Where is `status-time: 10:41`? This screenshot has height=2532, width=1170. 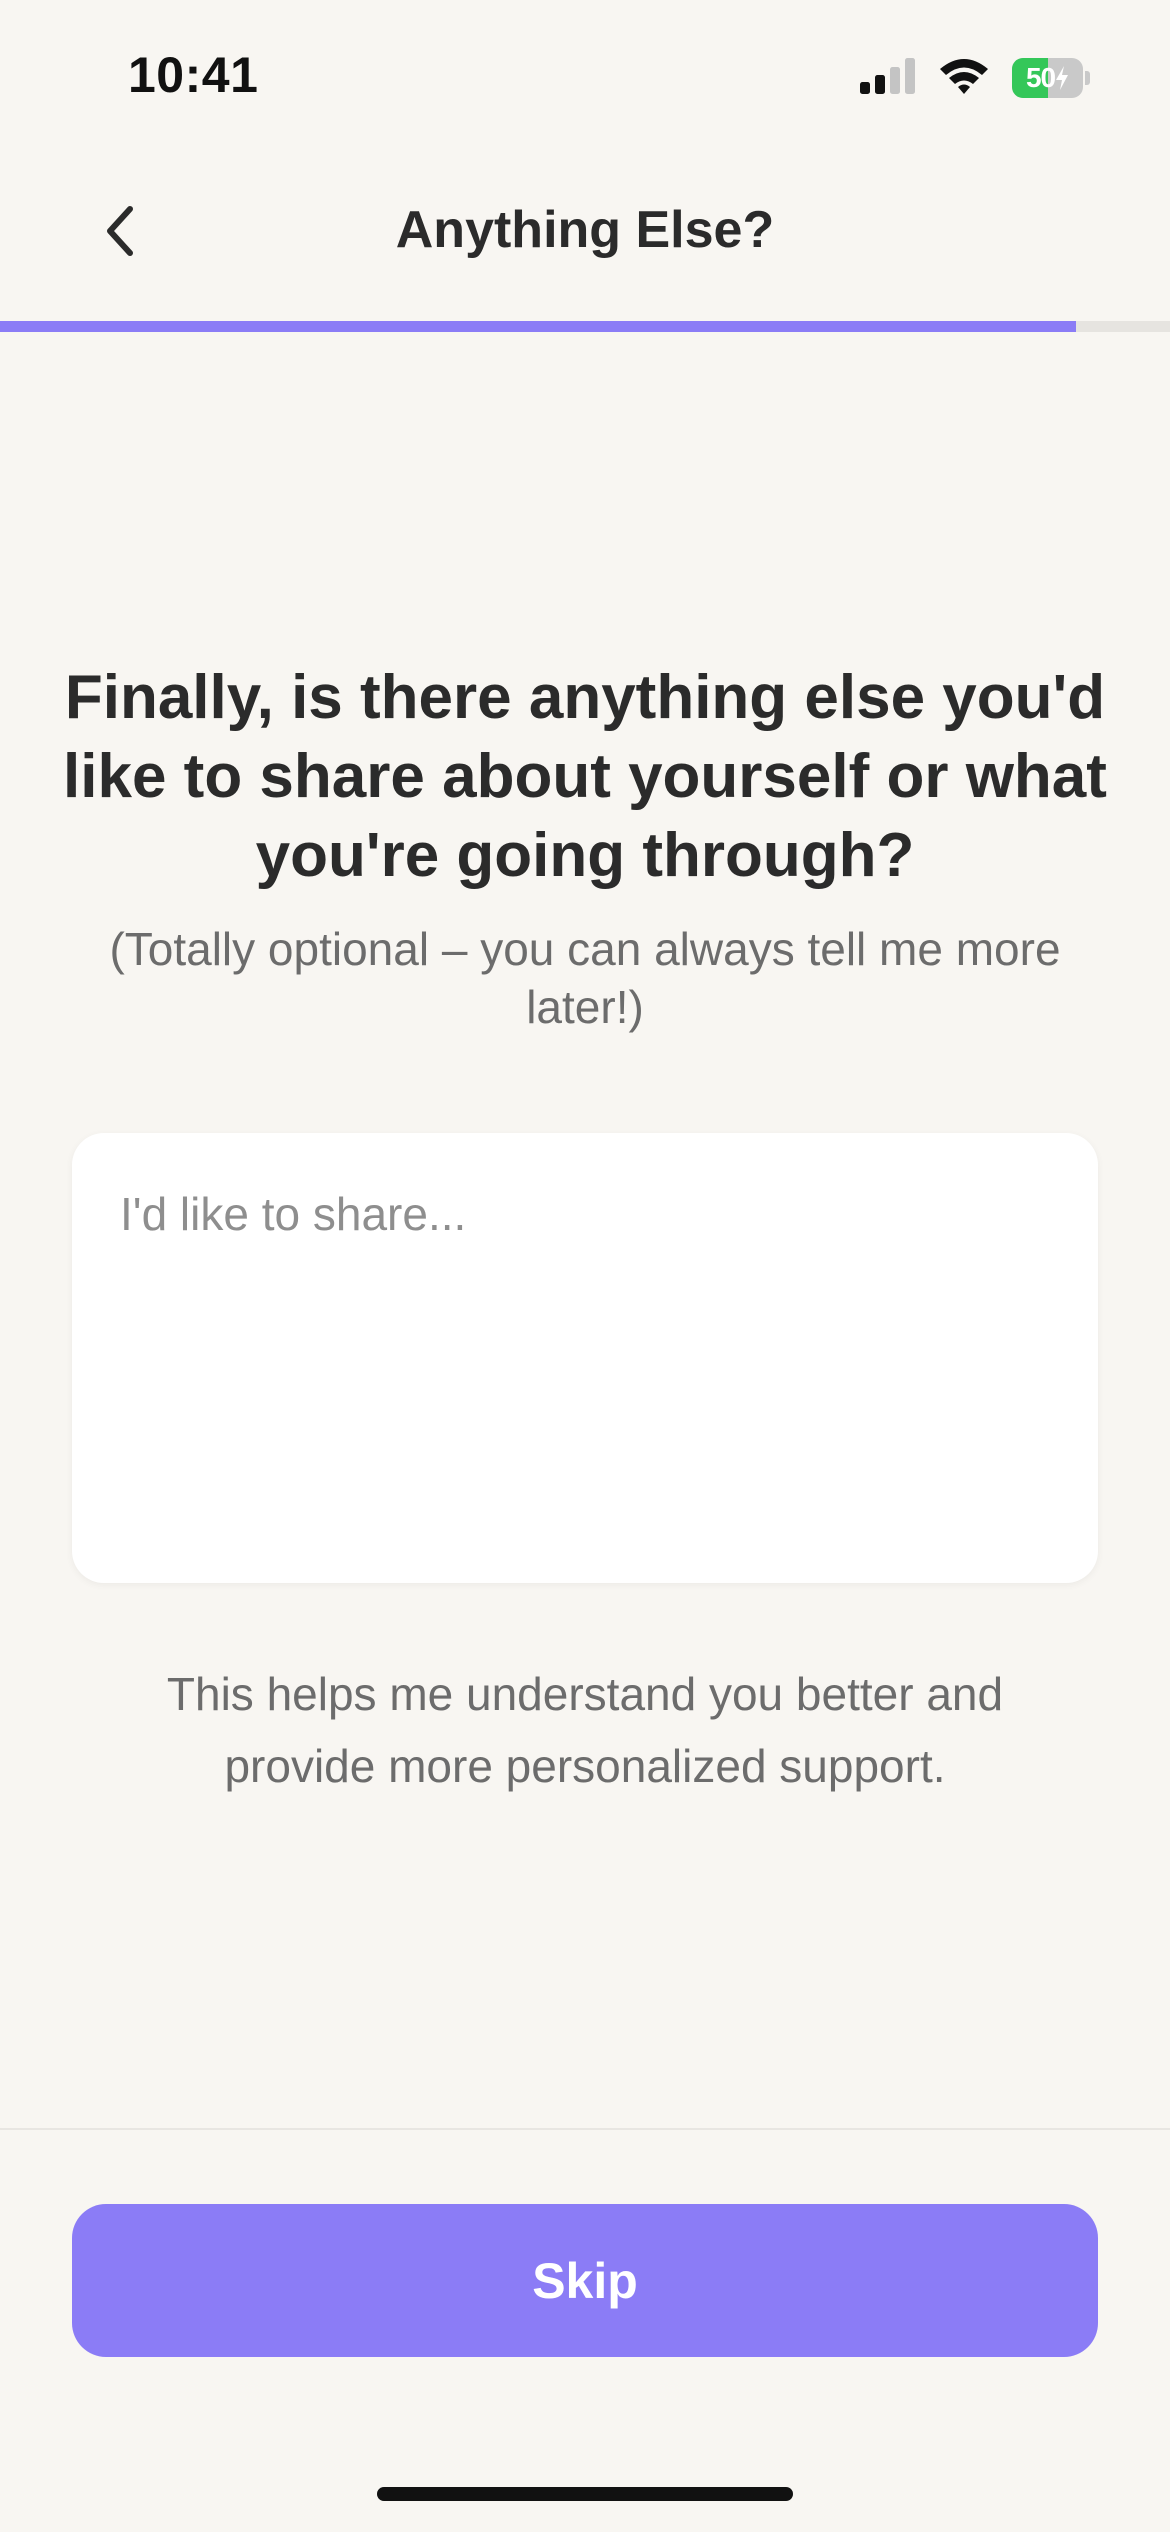
status-time: 10:41 is located at coordinates (193, 75).